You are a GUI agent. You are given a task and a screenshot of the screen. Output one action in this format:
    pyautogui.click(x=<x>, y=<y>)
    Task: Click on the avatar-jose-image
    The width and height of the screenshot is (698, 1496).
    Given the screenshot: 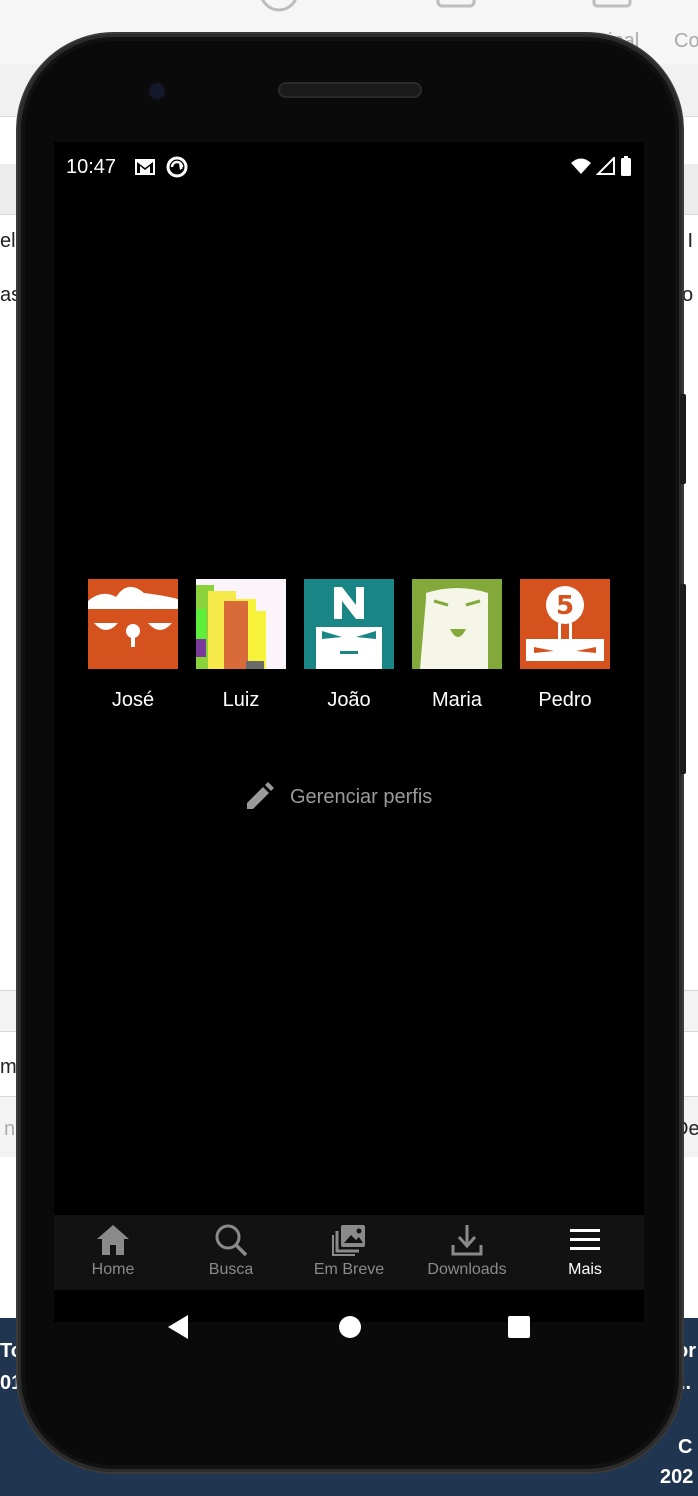 What is the action you would take?
    pyautogui.click(x=133, y=624)
    